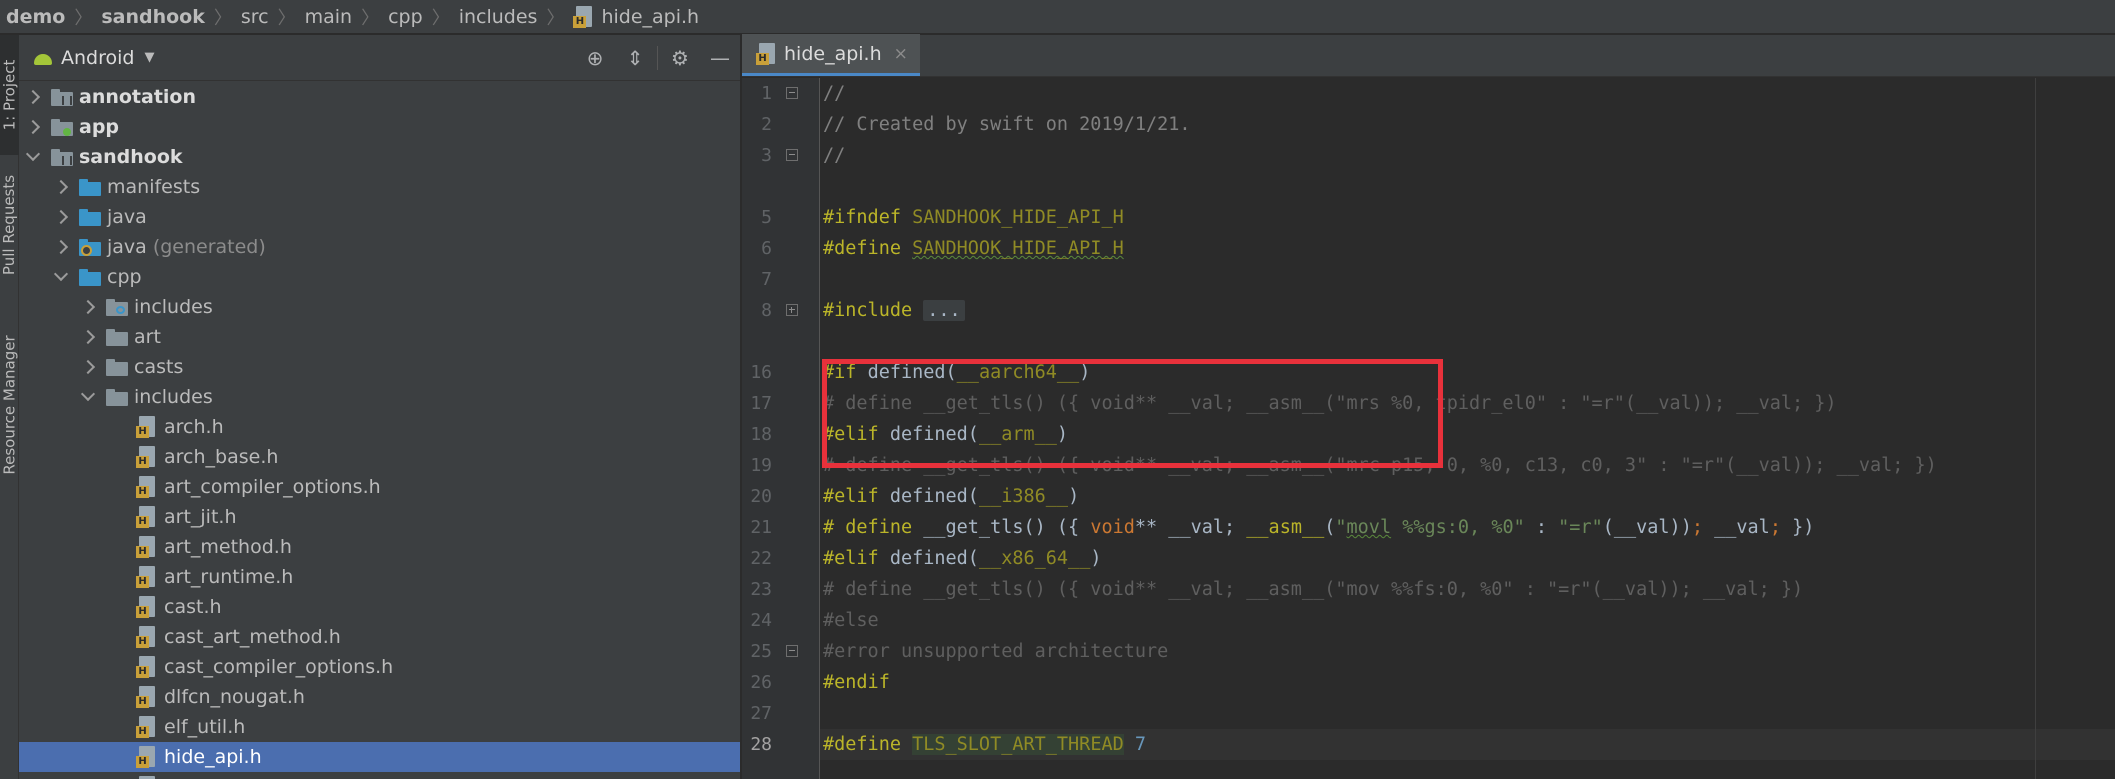 The height and width of the screenshot is (779, 2115). What do you see at coordinates (379, 457) in the screenshot?
I see `tree-file-arch-base-h: arch_base.h` at bounding box center [379, 457].